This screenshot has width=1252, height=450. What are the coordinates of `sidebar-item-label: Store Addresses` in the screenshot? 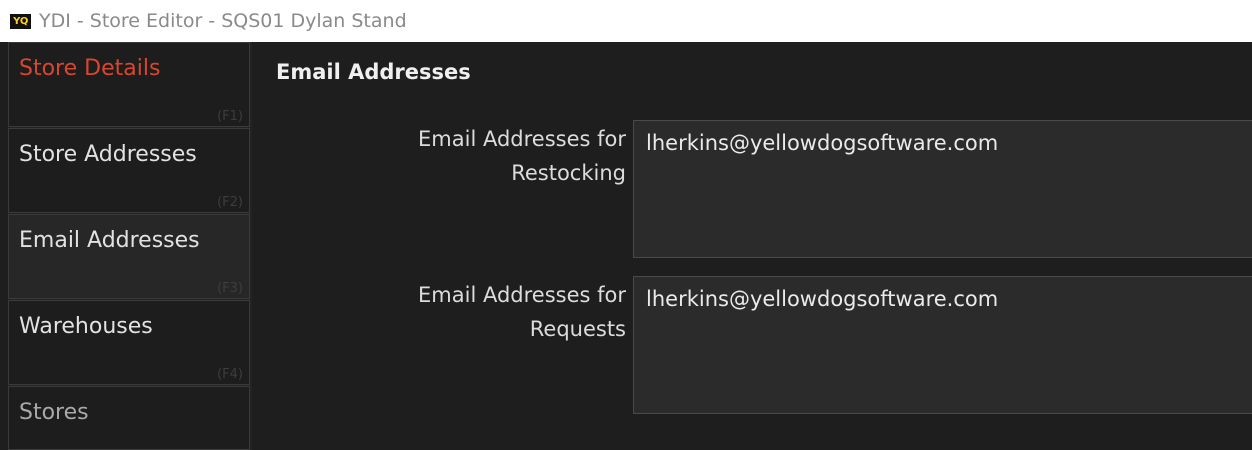 It's located at (108, 154).